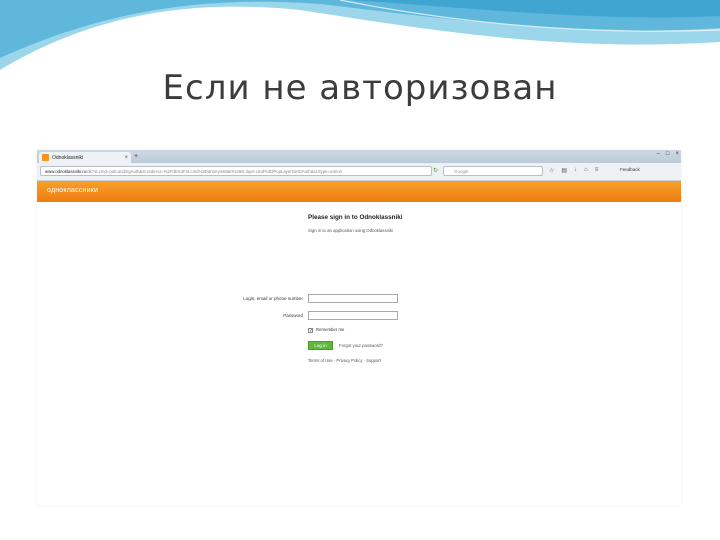  Describe the element at coordinates (658, 154) in the screenshot. I see `minimize-button: –` at that location.